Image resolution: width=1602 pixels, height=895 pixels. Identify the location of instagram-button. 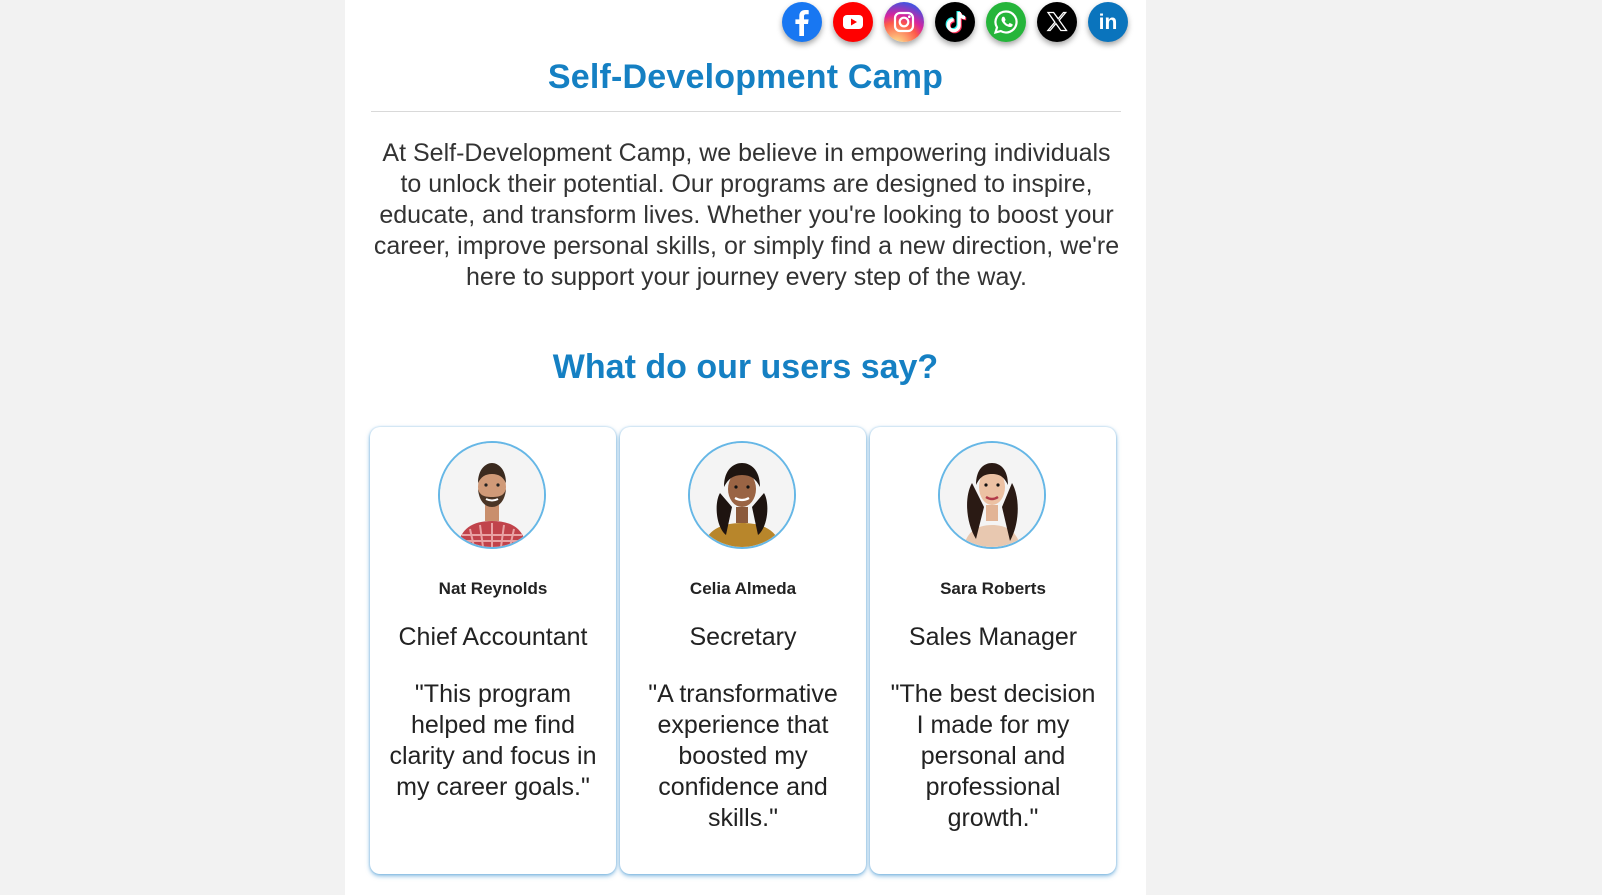
(904, 22).